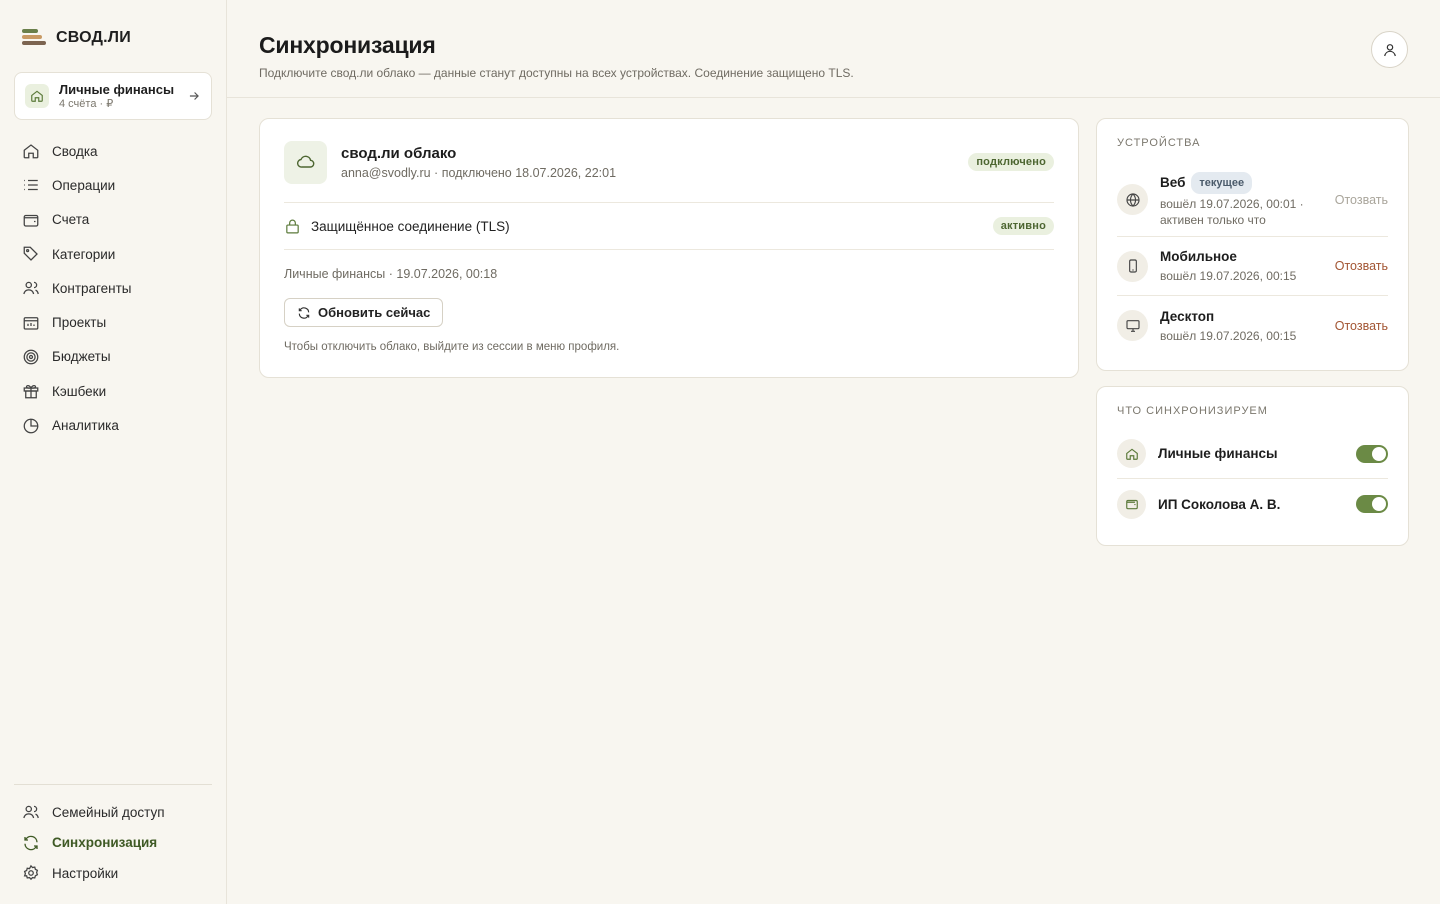 This screenshot has width=1440, height=904. I want to click on folder-icon, so click(31, 323).